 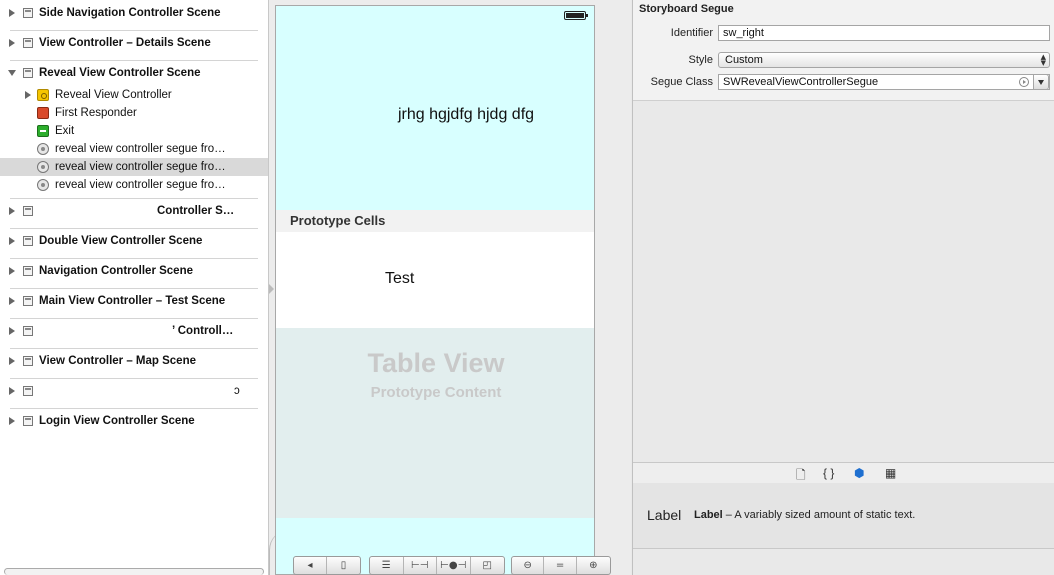 I want to click on style-value: Custom, so click(x=744, y=60).